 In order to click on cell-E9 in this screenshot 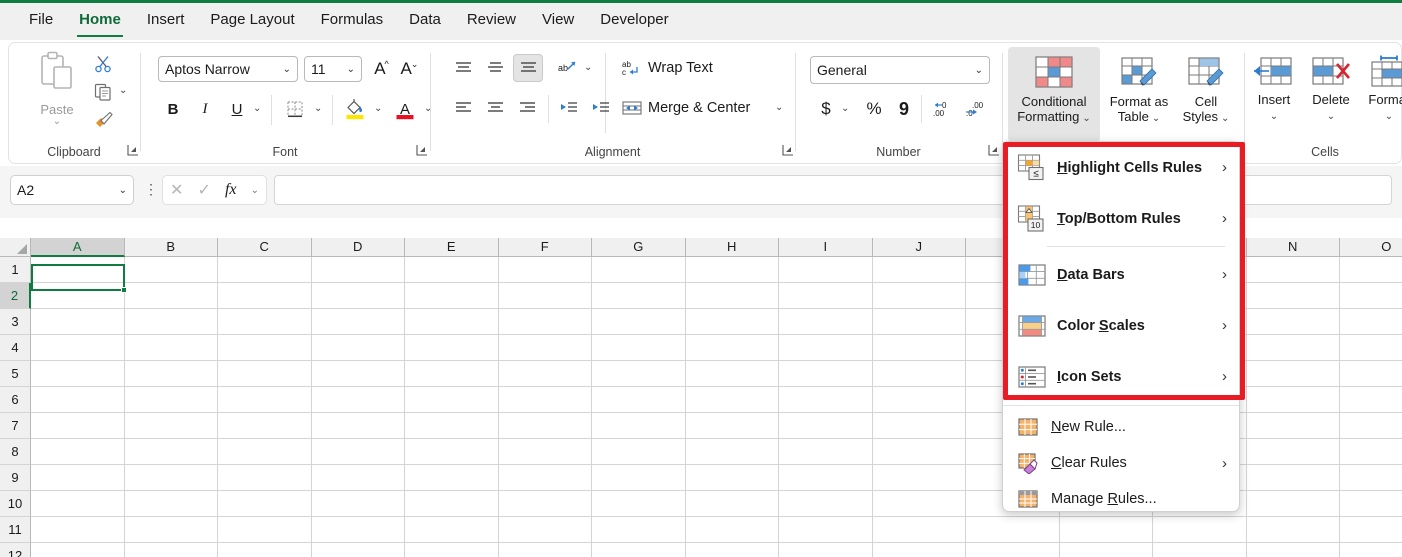, I will do `click(452, 478)`.